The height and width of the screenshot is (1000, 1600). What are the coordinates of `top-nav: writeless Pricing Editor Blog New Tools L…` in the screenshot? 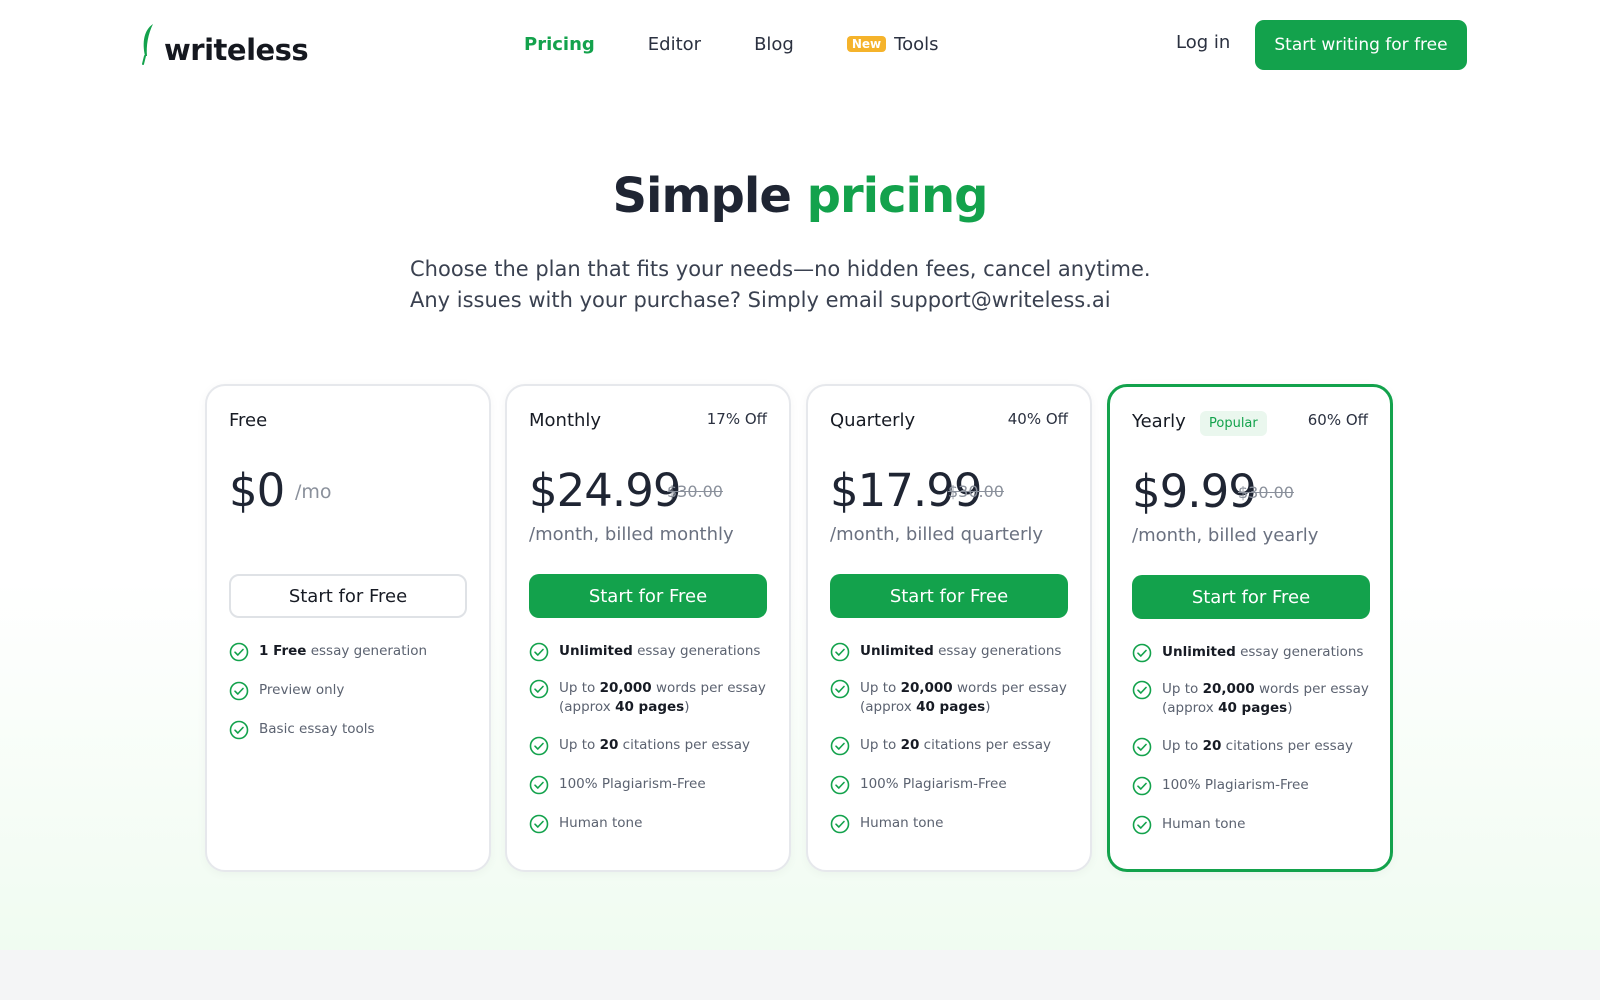 It's located at (800, 45).